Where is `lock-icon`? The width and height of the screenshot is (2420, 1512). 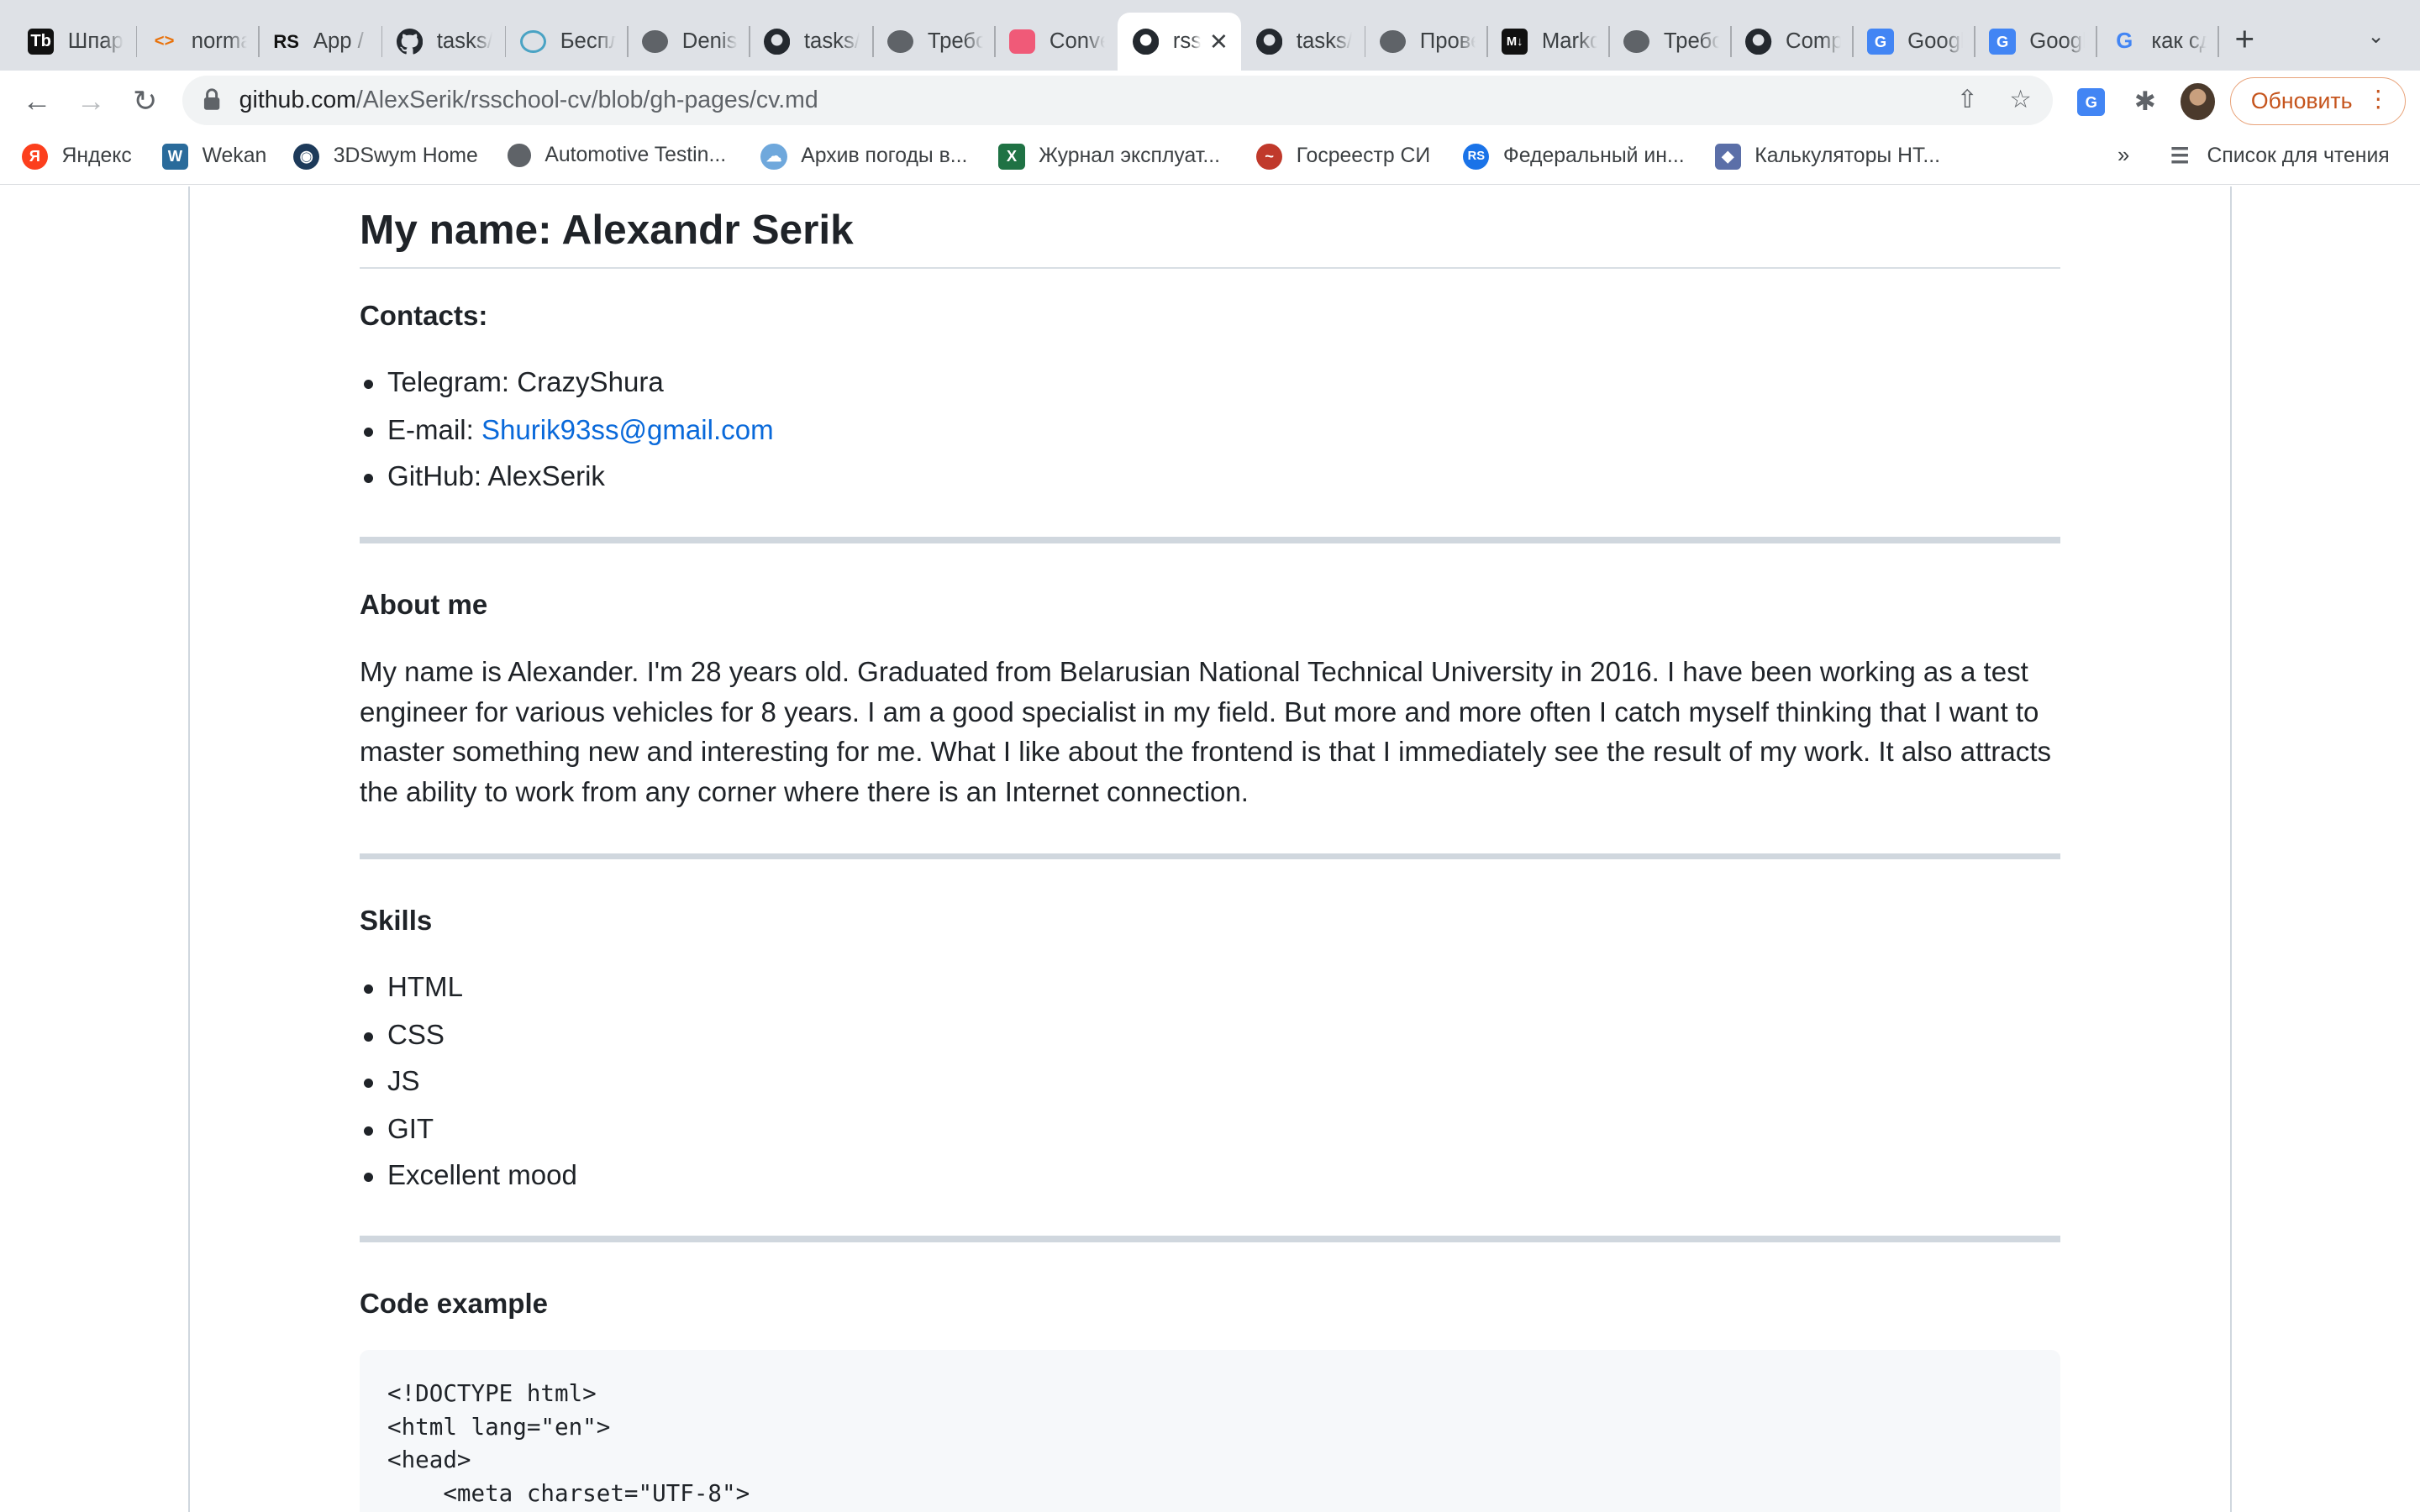 lock-icon is located at coordinates (211, 102).